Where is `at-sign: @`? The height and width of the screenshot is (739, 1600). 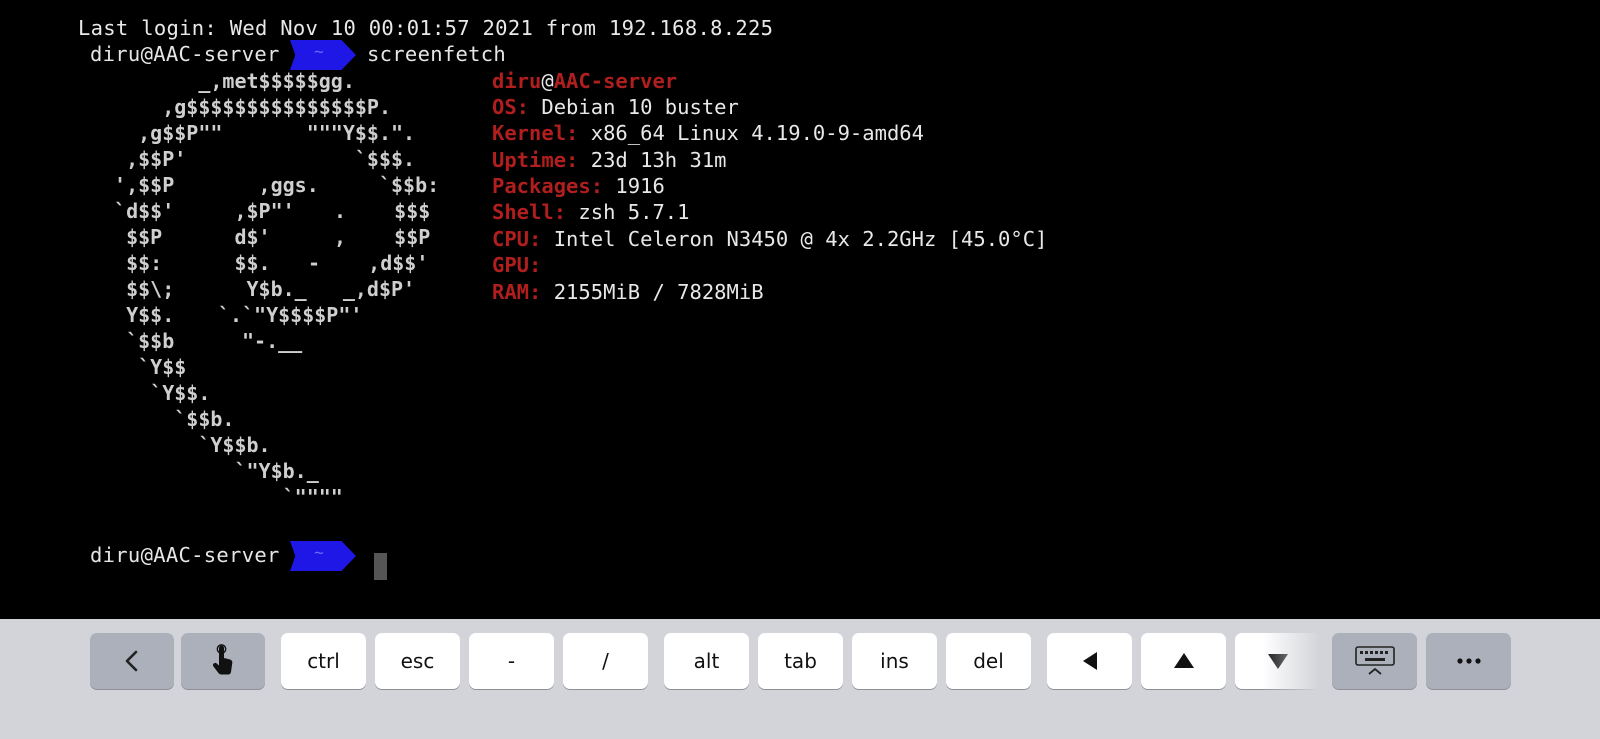
at-sign: @ is located at coordinates (547, 81).